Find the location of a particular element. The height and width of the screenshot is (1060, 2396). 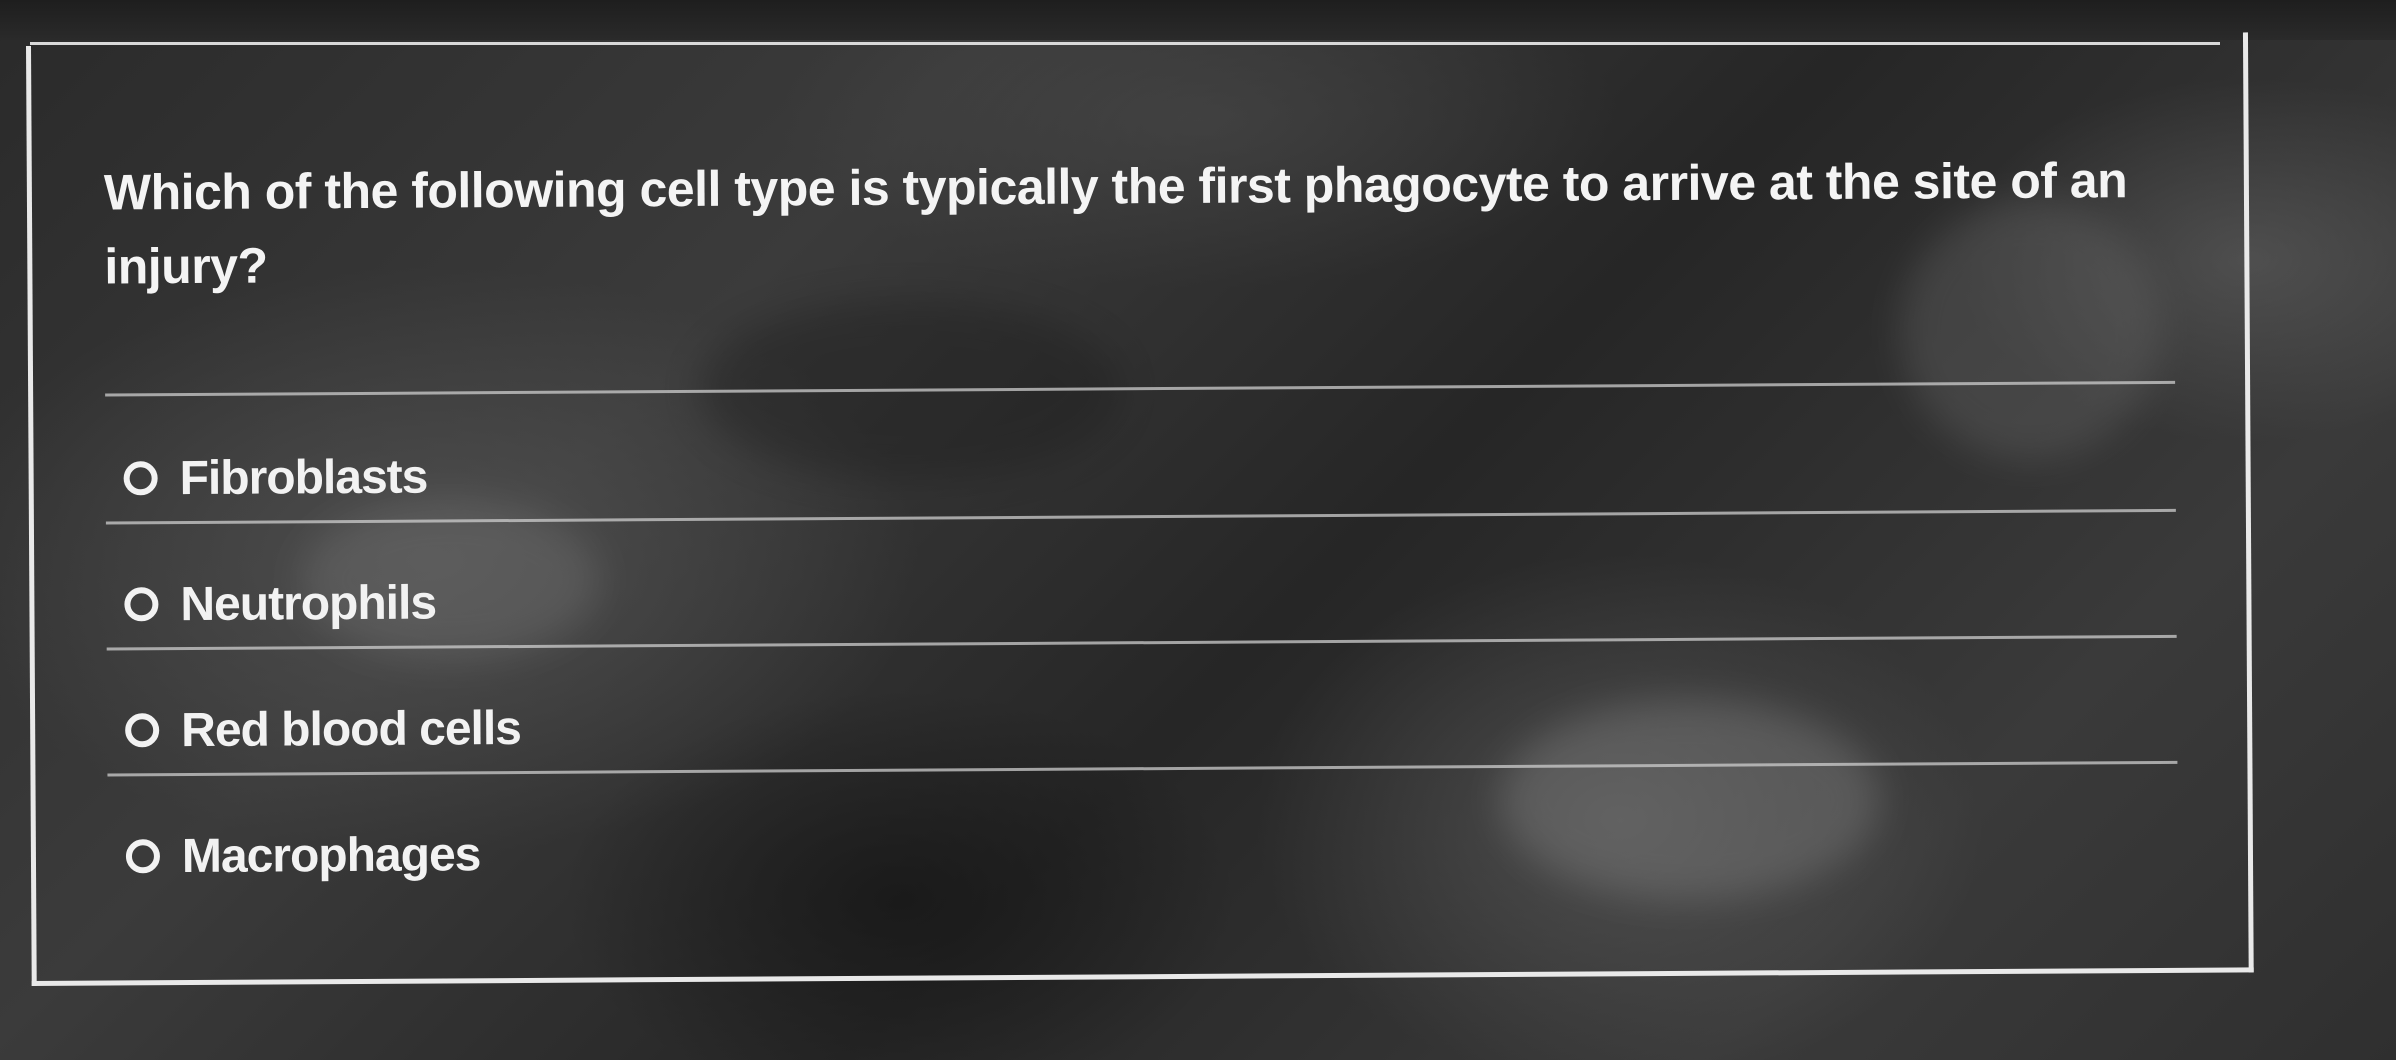

option-red-blood-cells: Red blood cells is located at coordinates (323, 729).